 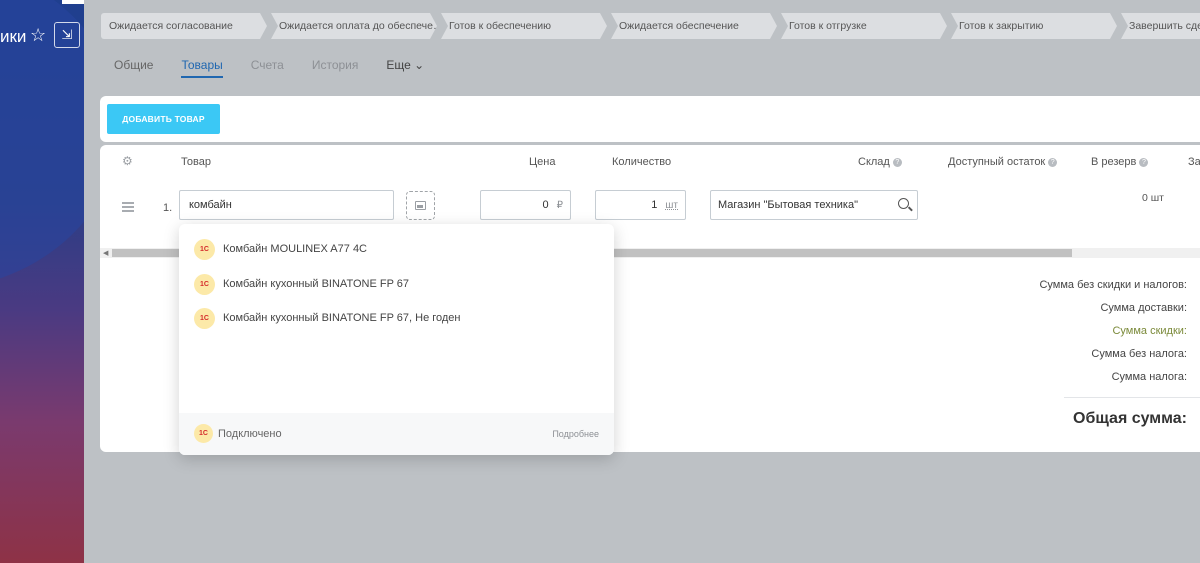 I want to click on image-icon, so click(x=420, y=205).